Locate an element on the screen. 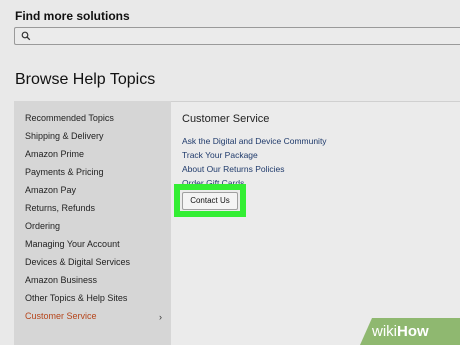 This screenshot has height=345, width=460. link-ask-community: Ask the Digital and Device Community is located at coordinates (254, 141).